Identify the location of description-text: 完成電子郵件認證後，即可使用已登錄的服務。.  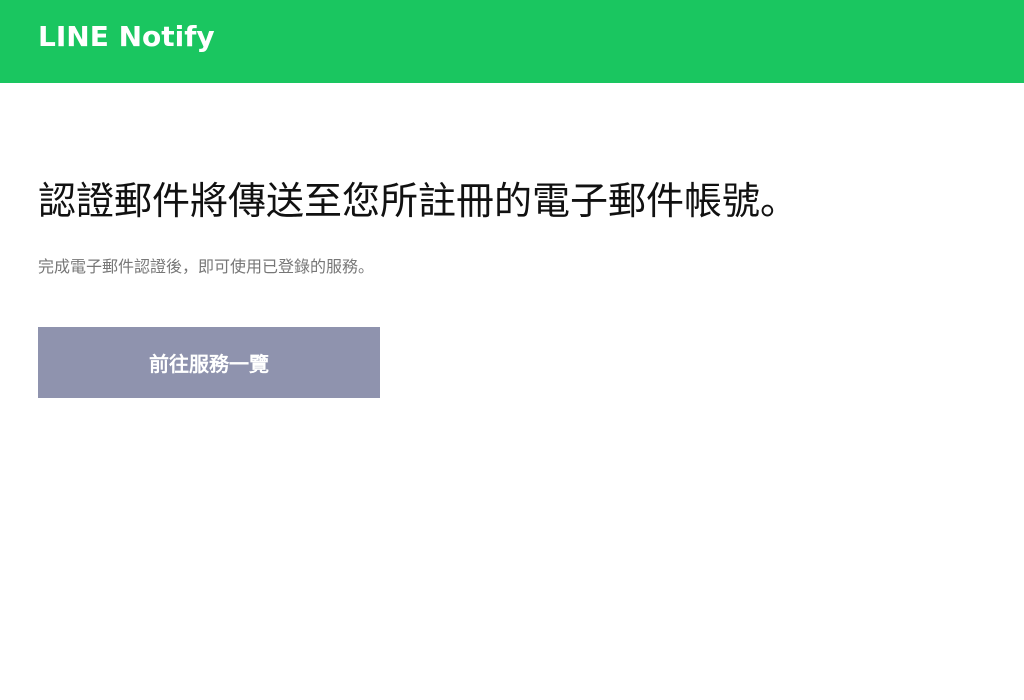
(206, 266).